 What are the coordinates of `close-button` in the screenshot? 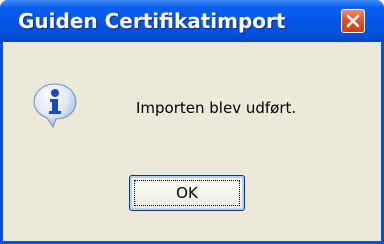 It's located at (353, 21).